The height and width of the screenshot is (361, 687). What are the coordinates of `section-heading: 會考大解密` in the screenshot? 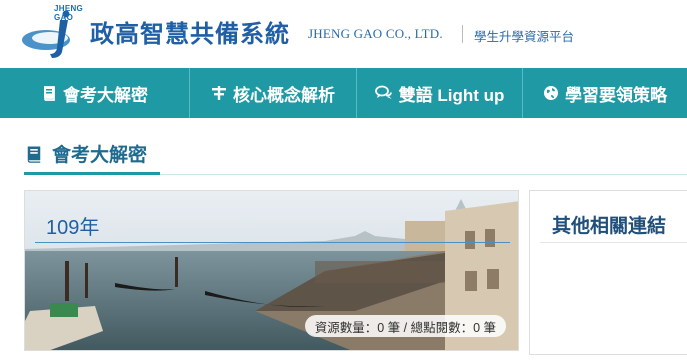 It's located at (85, 153).